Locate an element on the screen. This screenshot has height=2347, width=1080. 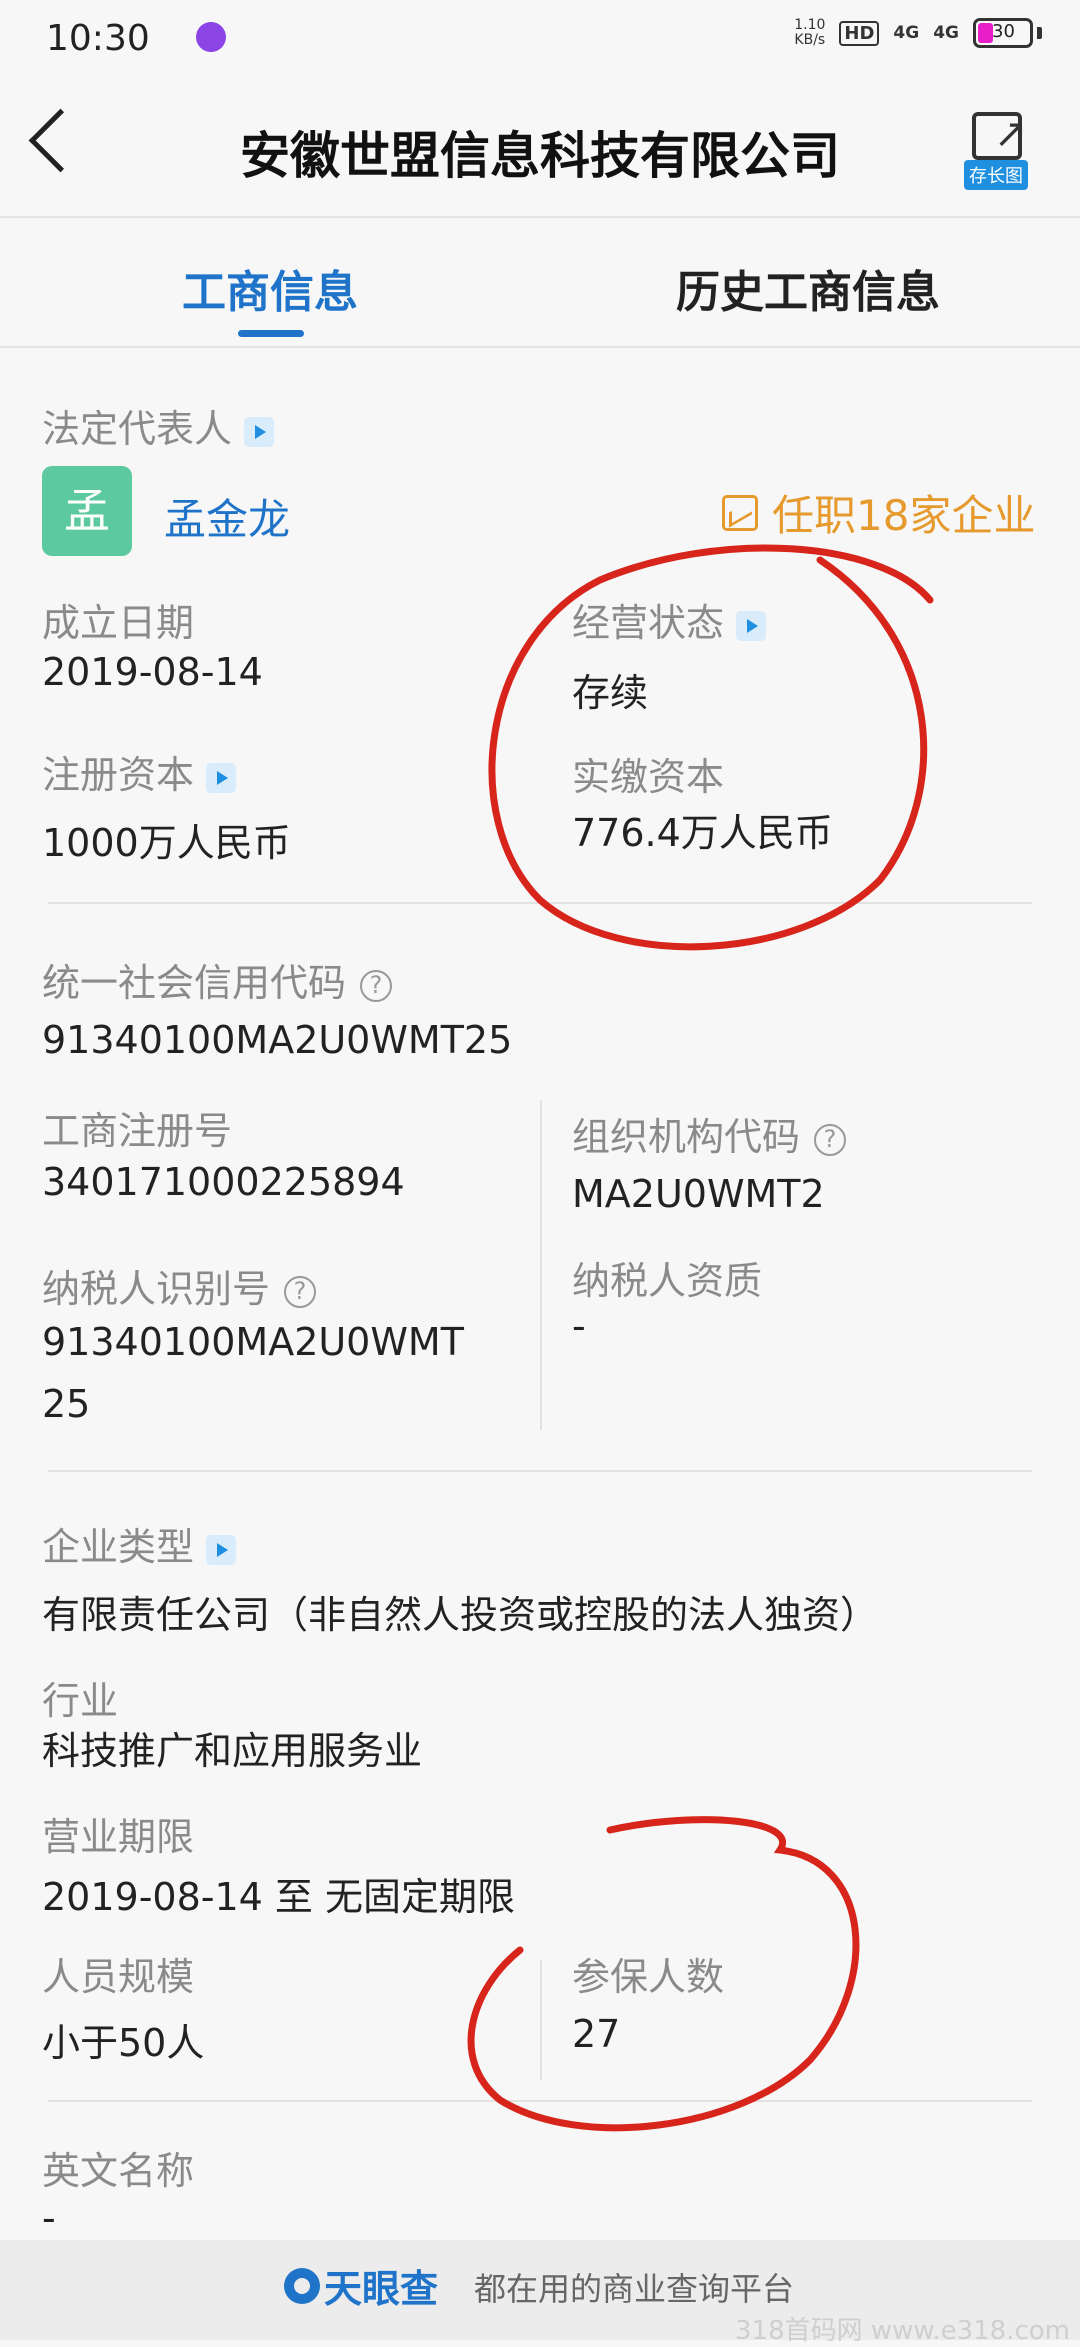
credit-code-label: 统一社会信用代码? is located at coordinates (217, 979).